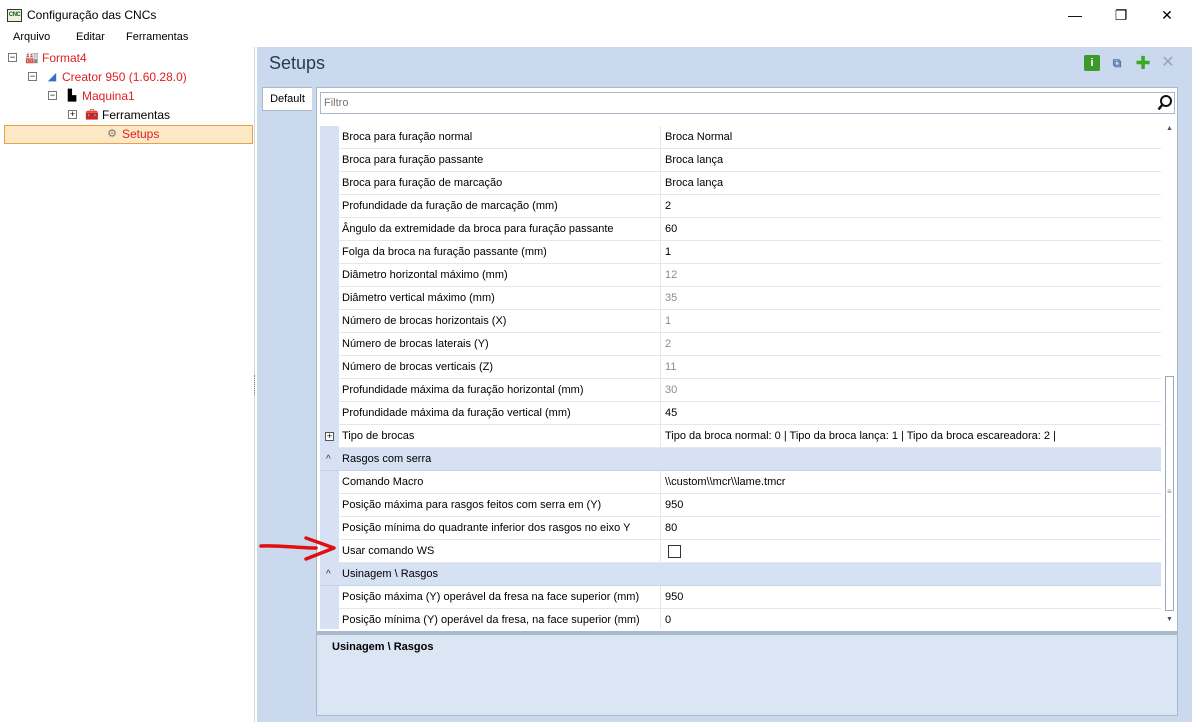 This screenshot has width=1200, height=726. Describe the element at coordinates (1117, 63) in the screenshot. I see `copy-icon: ⧉` at that location.